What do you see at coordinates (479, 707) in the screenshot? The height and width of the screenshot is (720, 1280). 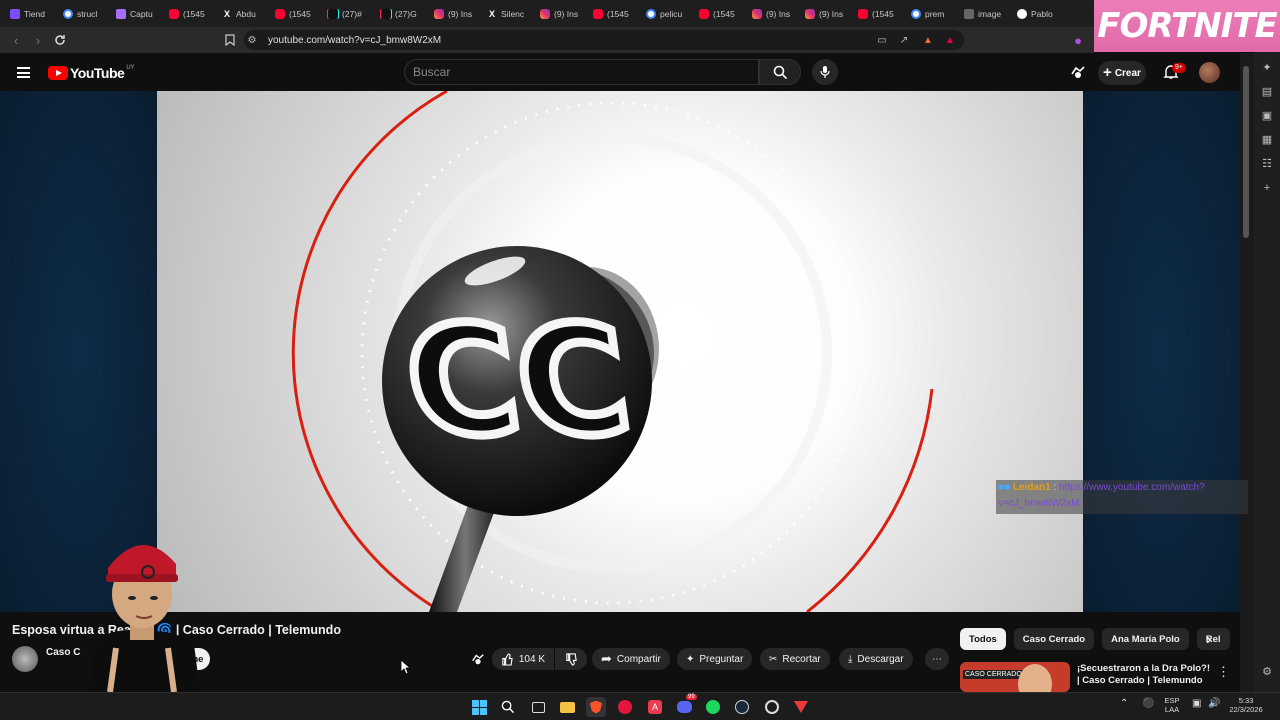 I see `start-icon` at bounding box center [479, 707].